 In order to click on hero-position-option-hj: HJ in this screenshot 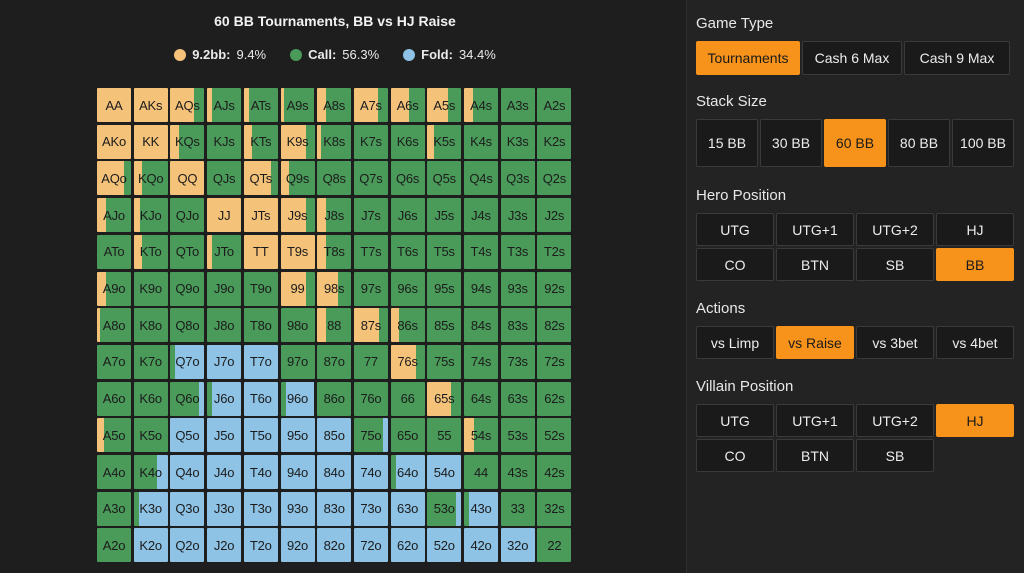, I will do `click(975, 229)`.